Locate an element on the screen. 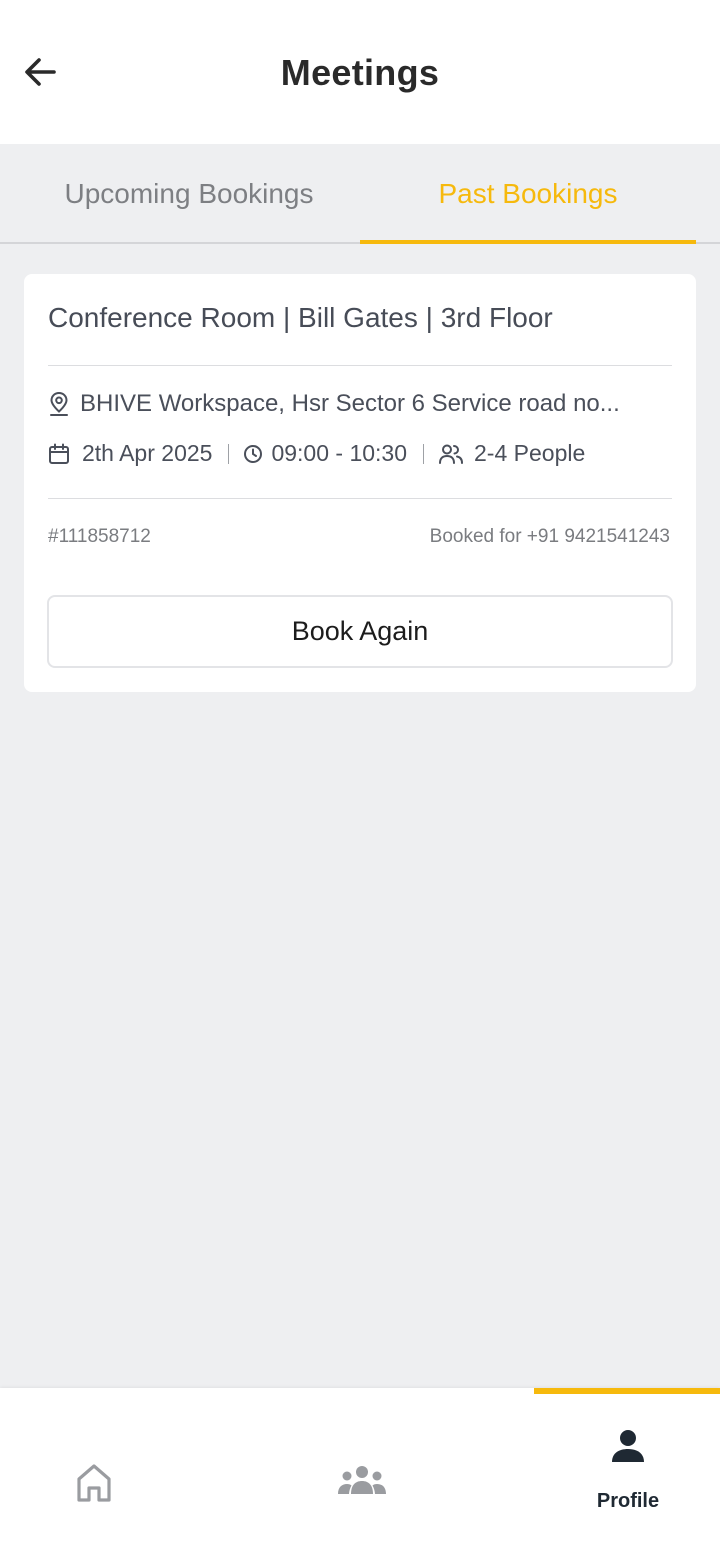 The width and height of the screenshot is (720, 1560). nav-home is located at coordinates (94, 1482).